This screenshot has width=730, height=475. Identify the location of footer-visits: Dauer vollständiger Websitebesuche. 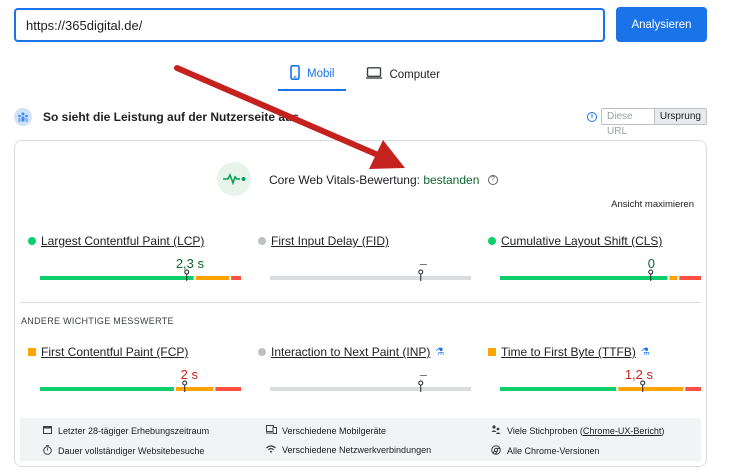
(123, 451).